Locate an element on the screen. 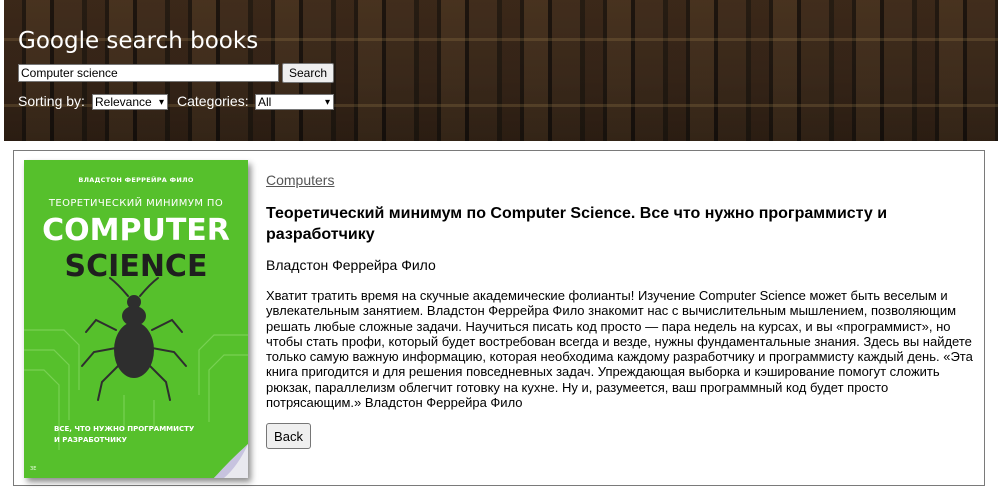  app-title: Google search books is located at coordinates (138, 41).